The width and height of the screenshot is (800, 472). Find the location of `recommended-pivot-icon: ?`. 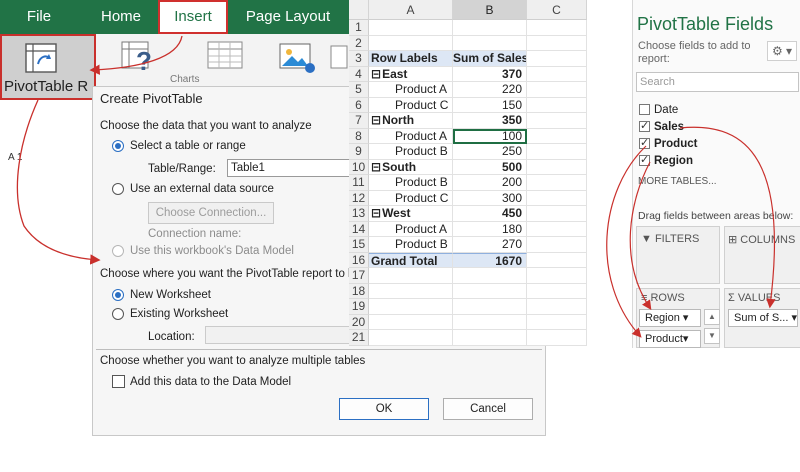

recommended-pivot-icon: ? is located at coordinates (142, 57).